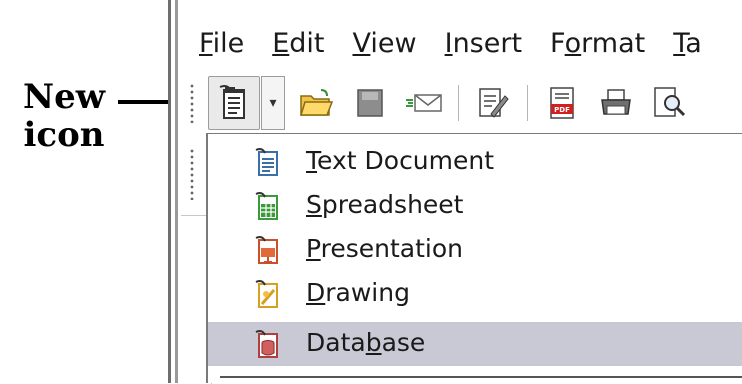 The image size is (742, 384). Describe the element at coordinates (562, 110) in the screenshot. I see `svg-text: PDF` at that location.